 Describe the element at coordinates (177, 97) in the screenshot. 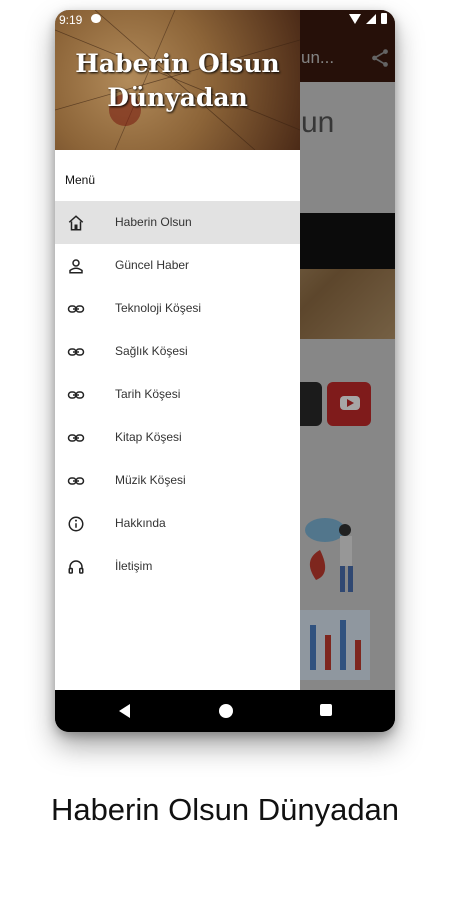

I see `drawer-header-title-line2: Dünyadan` at that location.